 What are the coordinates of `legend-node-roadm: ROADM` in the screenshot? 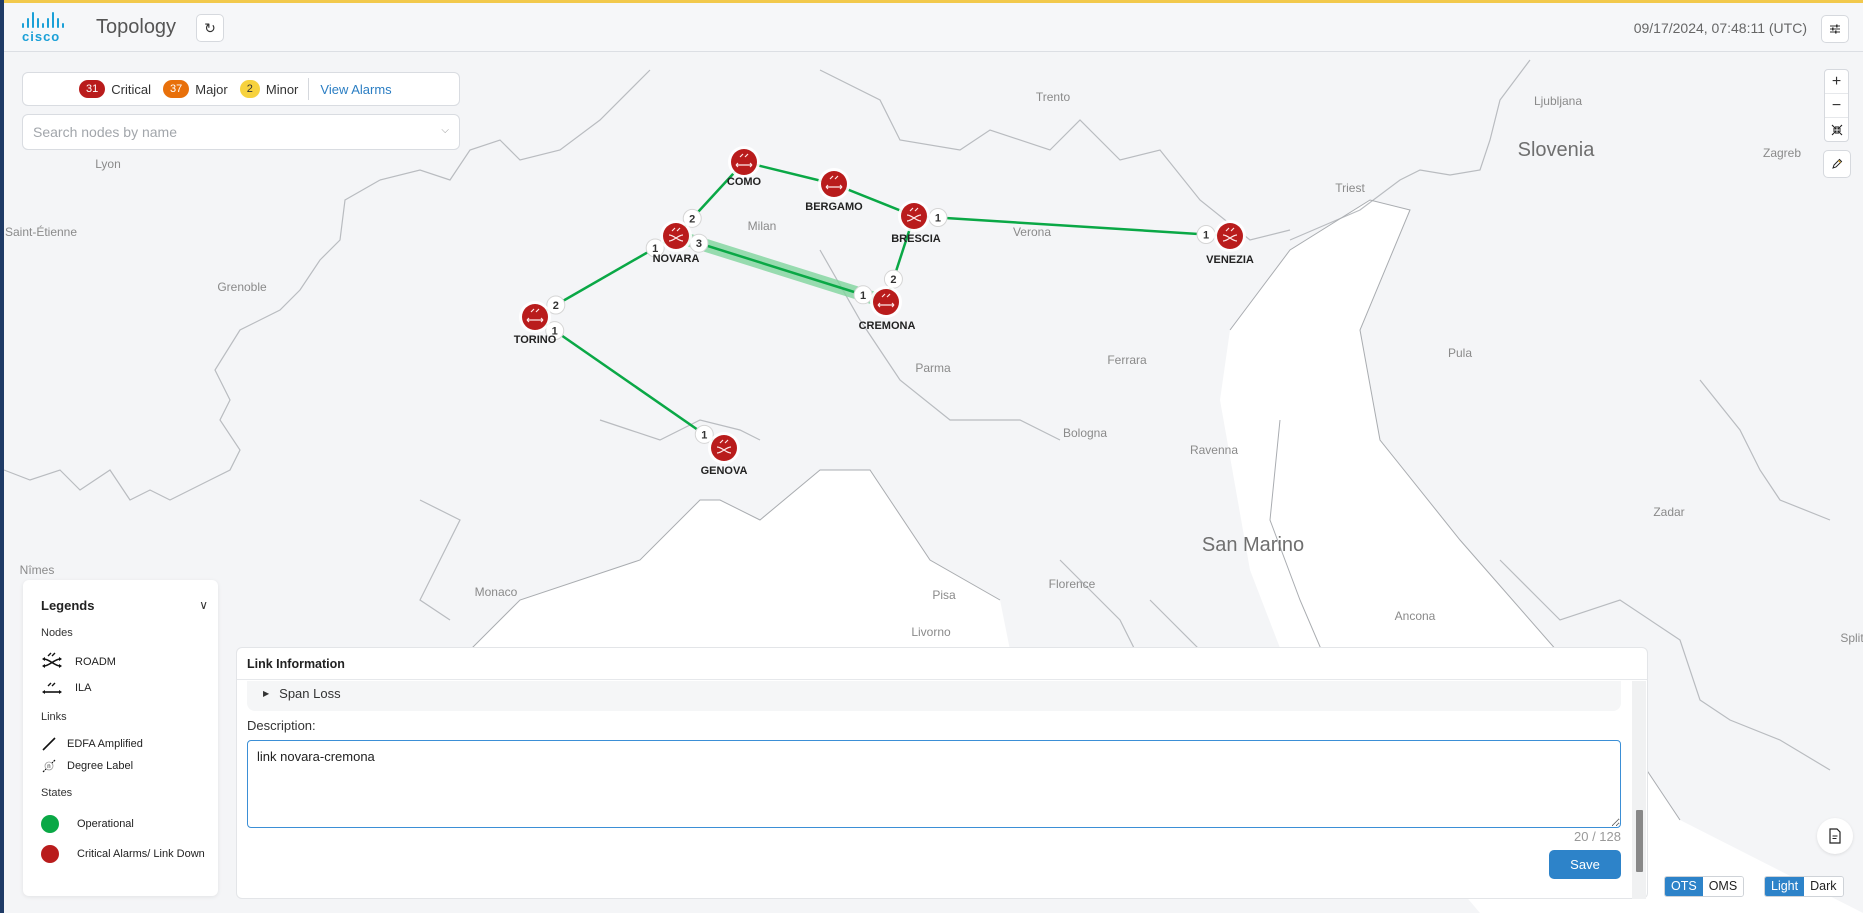 It's located at (129, 662).